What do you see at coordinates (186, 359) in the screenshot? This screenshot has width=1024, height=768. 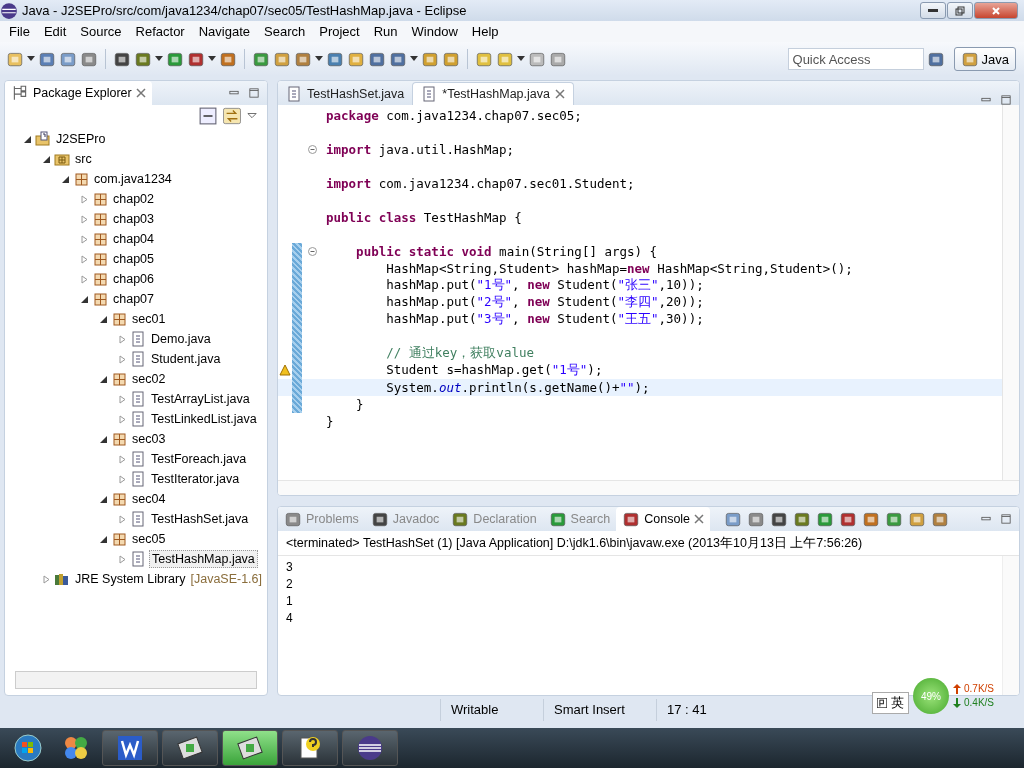 I see `tree-item: Student.java` at bounding box center [186, 359].